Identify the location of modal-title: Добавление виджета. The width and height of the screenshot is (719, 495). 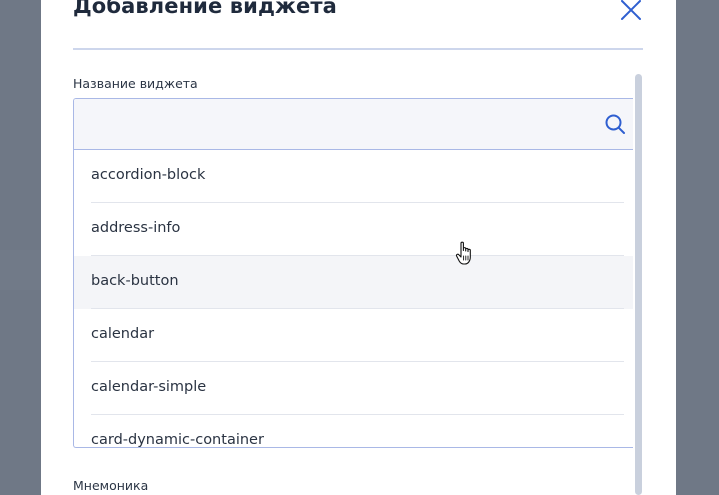
(205, 9).